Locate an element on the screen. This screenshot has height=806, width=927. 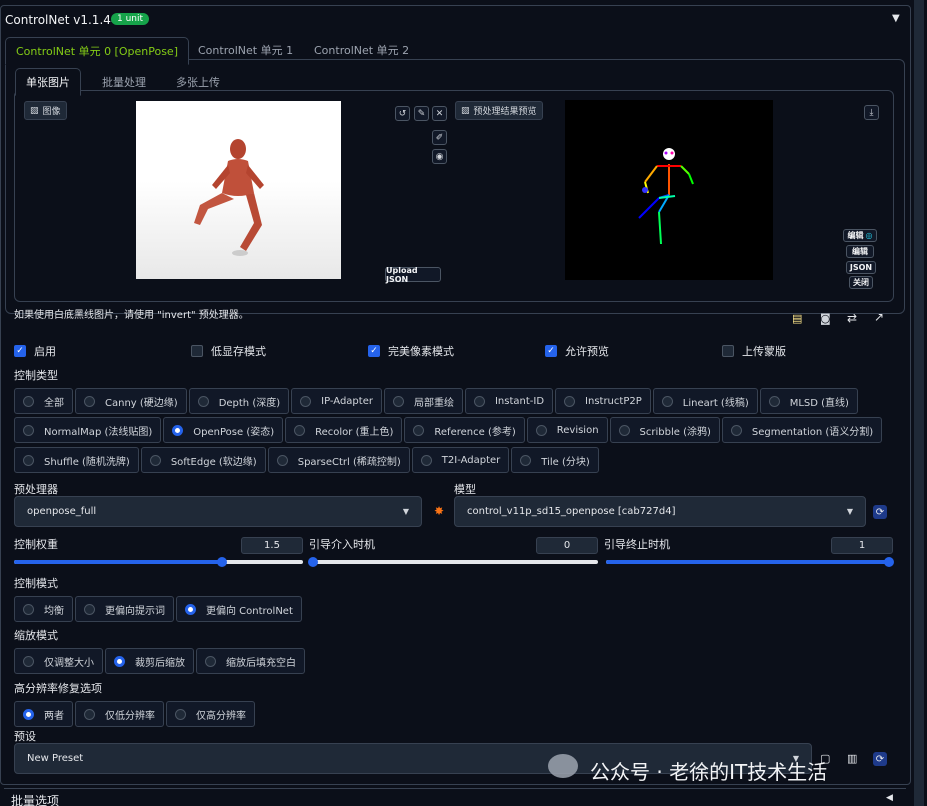
note-icon: ▤ is located at coordinates (797, 318).